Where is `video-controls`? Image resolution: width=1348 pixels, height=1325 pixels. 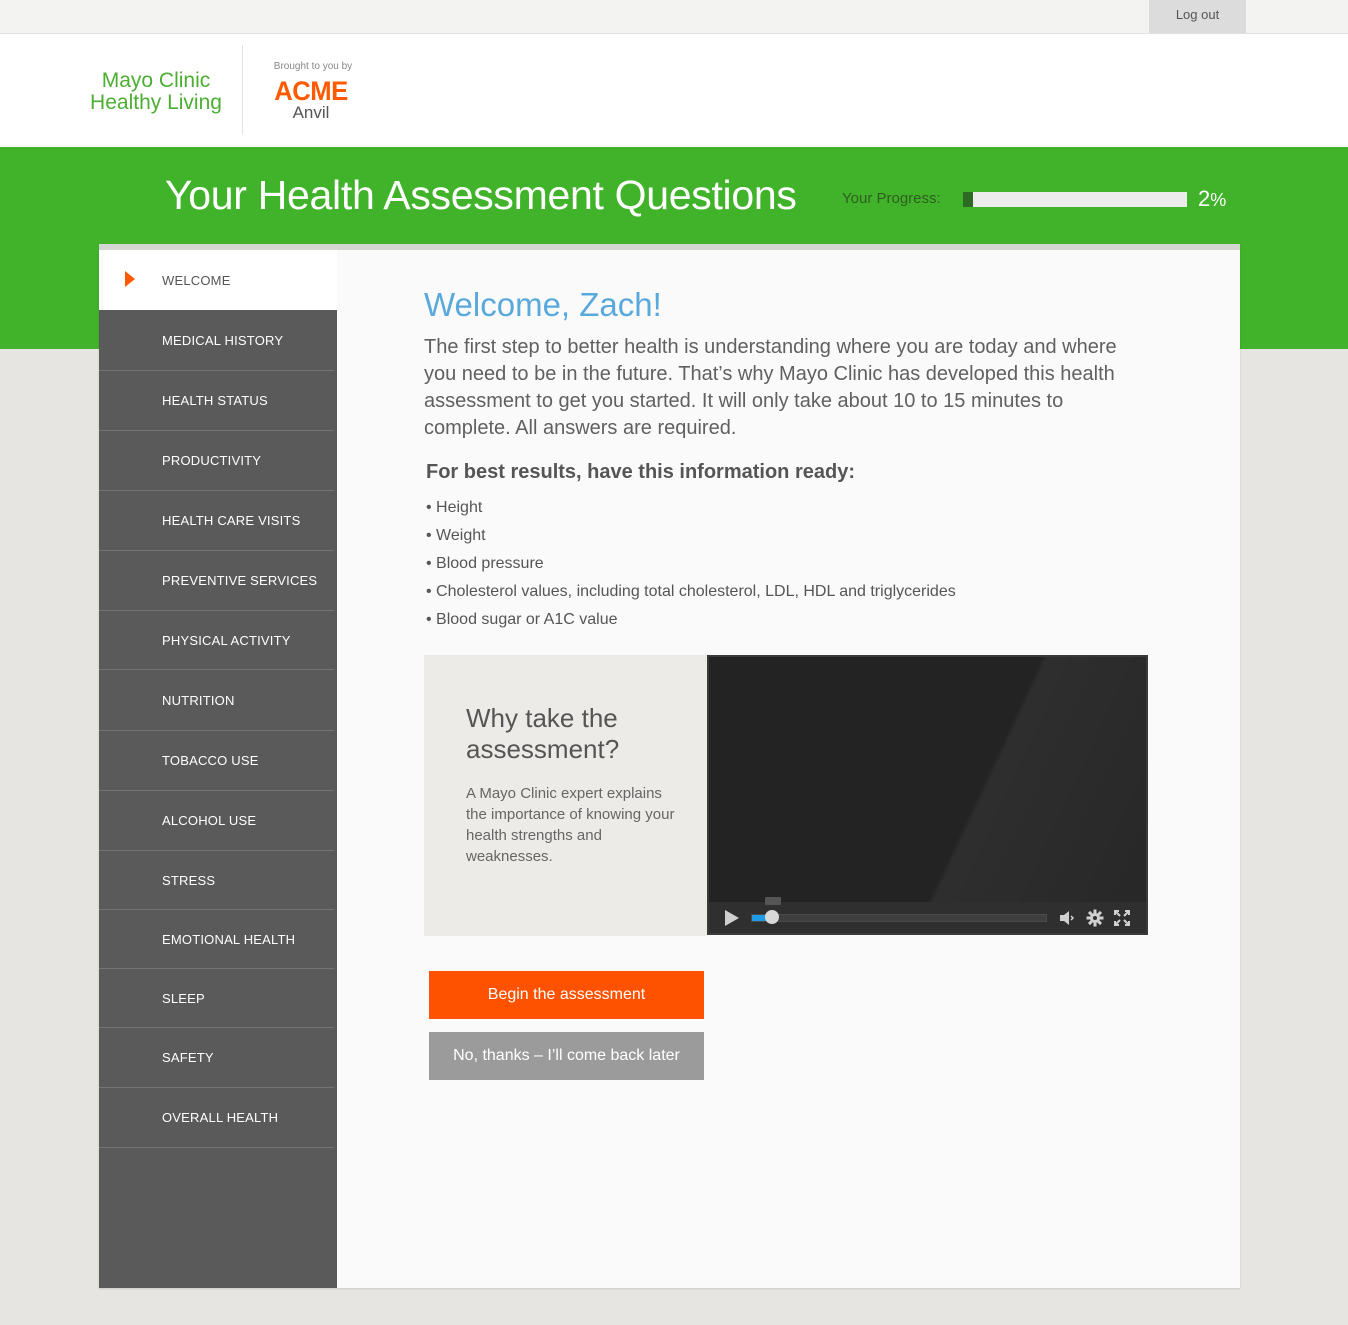
video-controls is located at coordinates (927, 915).